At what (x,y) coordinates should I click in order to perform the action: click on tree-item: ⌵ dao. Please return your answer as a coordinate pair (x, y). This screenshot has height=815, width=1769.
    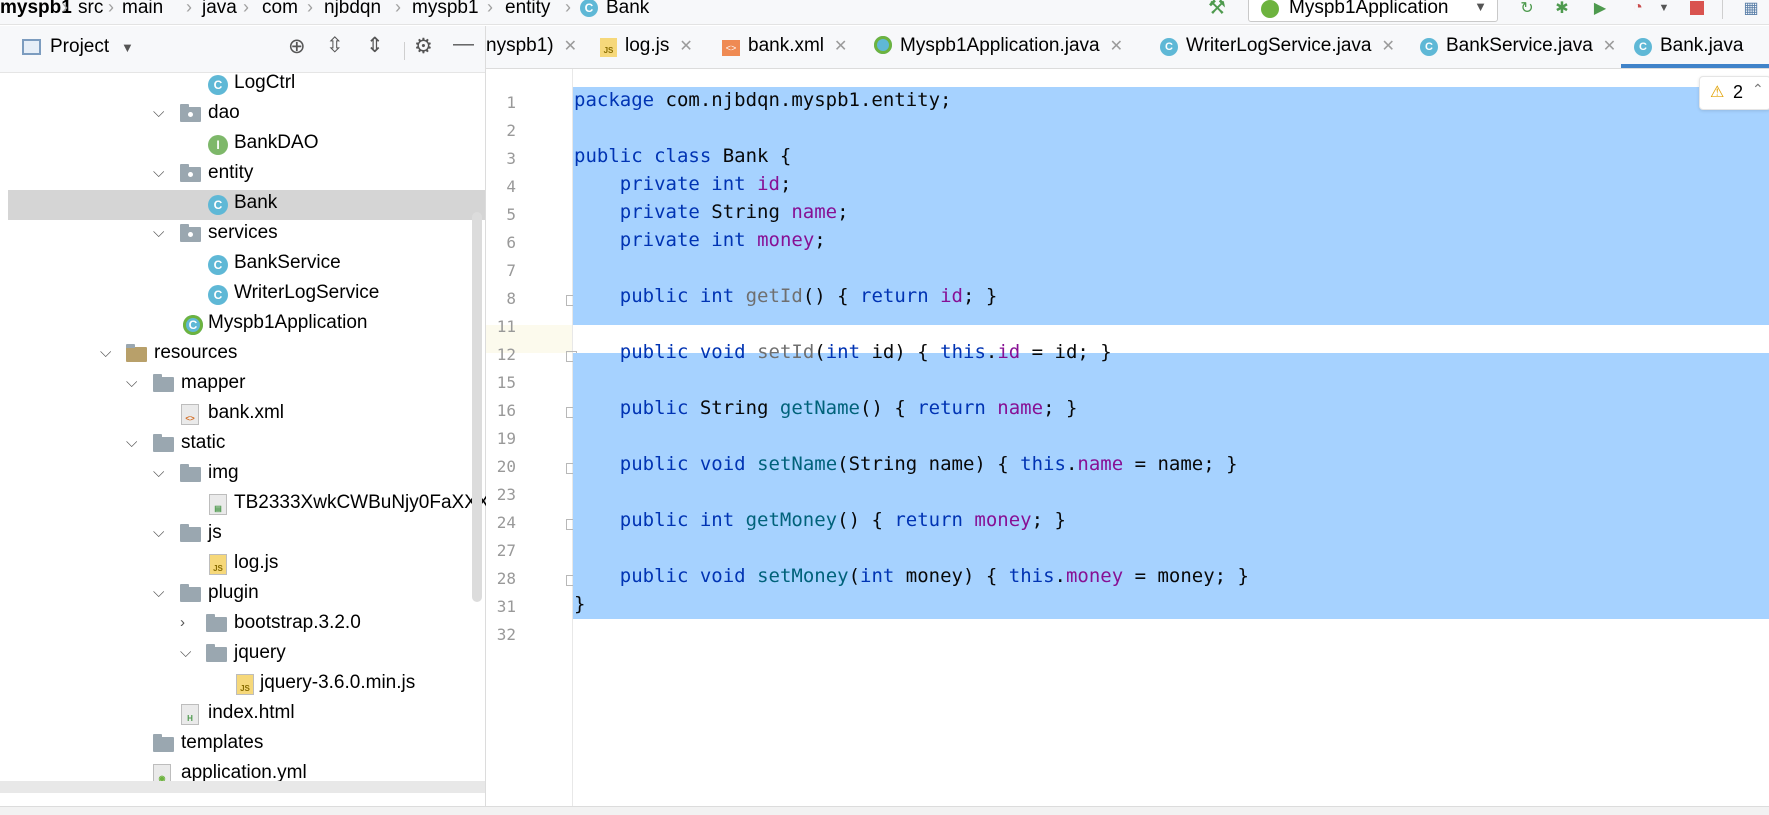
    Looking at the image, I should click on (246, 115).